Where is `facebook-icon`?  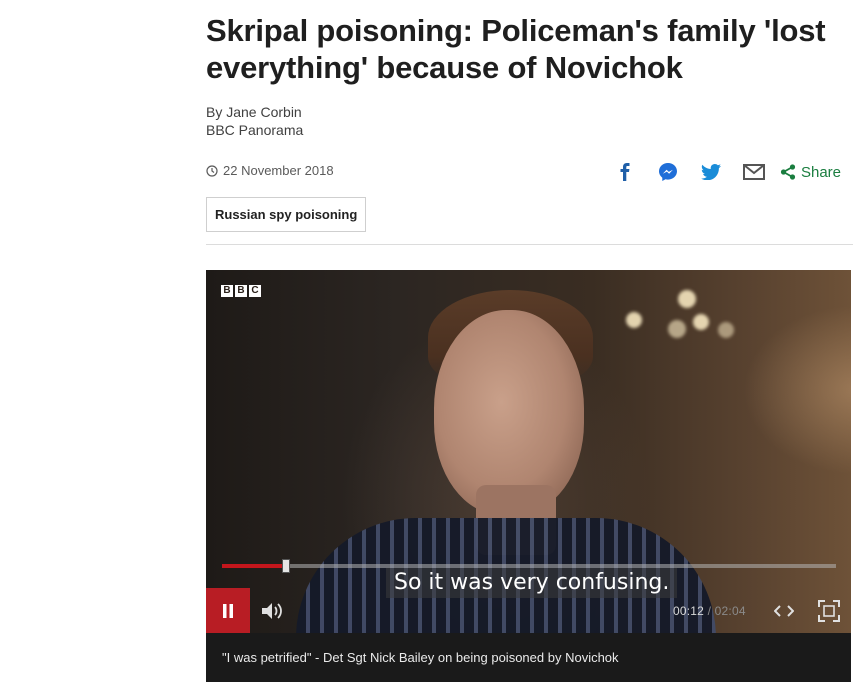
facebook-icon is located at coordinates (625, 172).